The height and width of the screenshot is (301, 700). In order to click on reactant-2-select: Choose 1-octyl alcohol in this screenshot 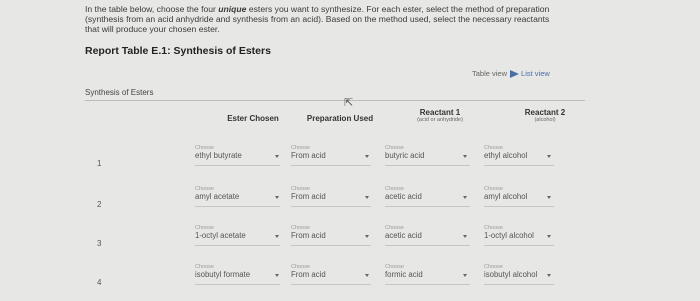, I will do `click(519, 235)`.